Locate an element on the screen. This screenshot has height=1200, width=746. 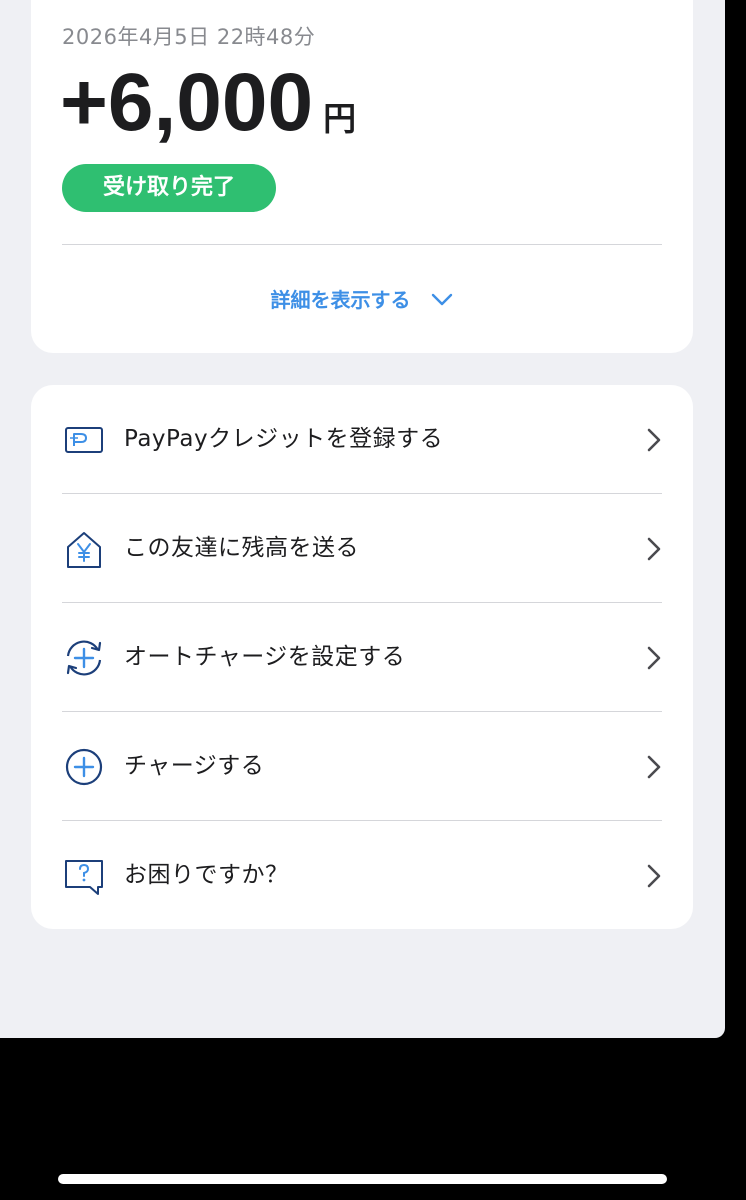
charge-item: チャージする is located at coordinates (362, 766).